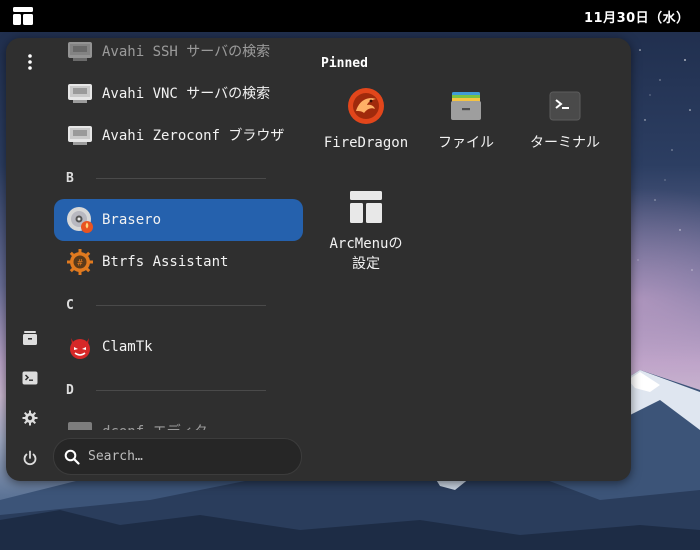  I want to click on app-item-clamtk: ClamTk, so click(178, 347).